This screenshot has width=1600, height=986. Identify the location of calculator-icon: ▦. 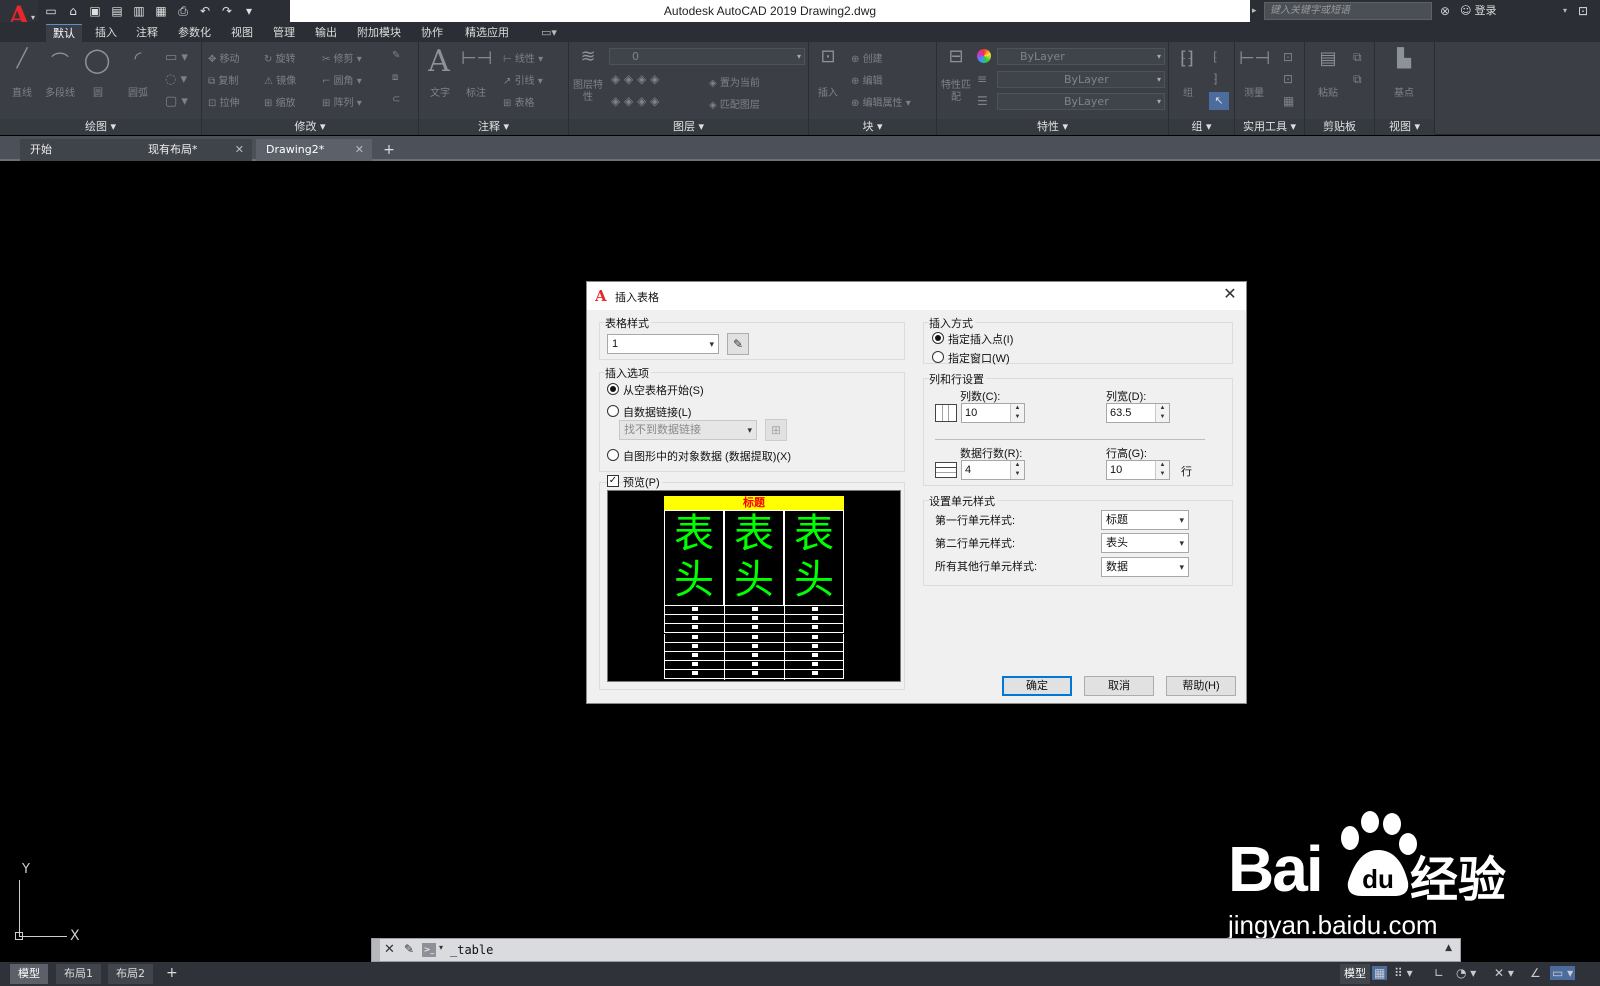
(1288, 101).